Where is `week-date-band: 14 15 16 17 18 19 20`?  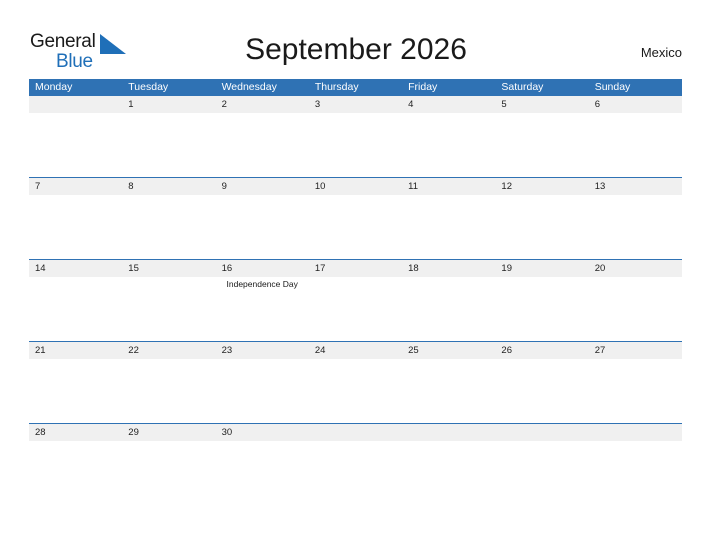 week-date-band: 14 15 16 17 18 19 20 is located at coordinates (355, 268).